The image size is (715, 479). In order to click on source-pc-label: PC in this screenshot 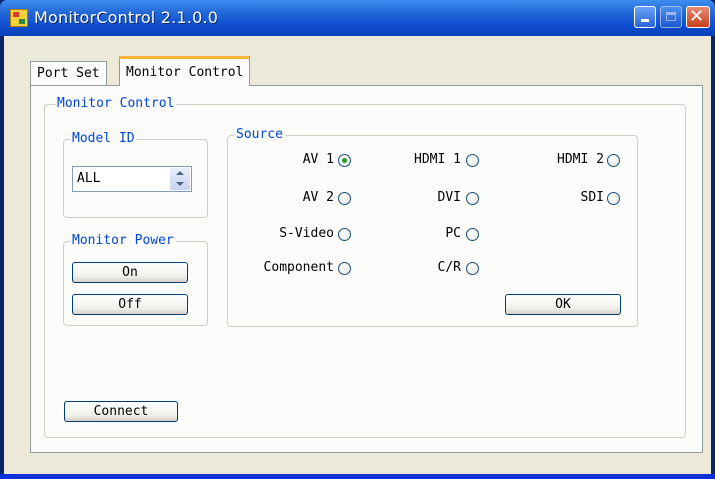, I will do `click(453, 233)`.